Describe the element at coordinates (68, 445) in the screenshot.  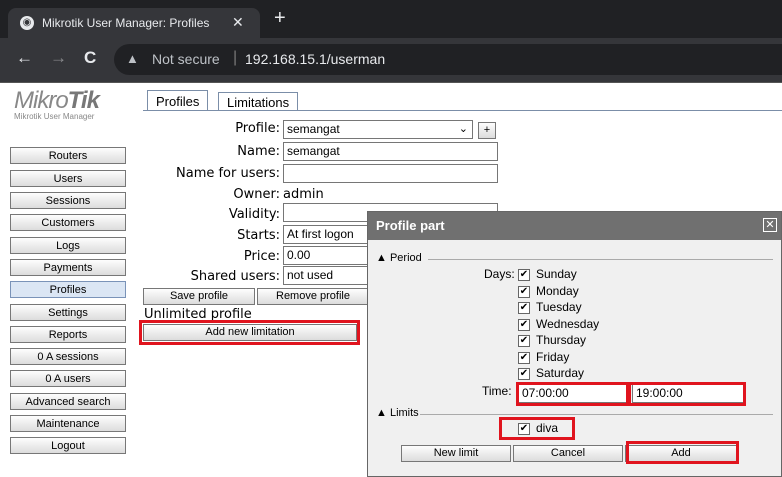
I see `sidebar-item-logout: Logout` at that location.